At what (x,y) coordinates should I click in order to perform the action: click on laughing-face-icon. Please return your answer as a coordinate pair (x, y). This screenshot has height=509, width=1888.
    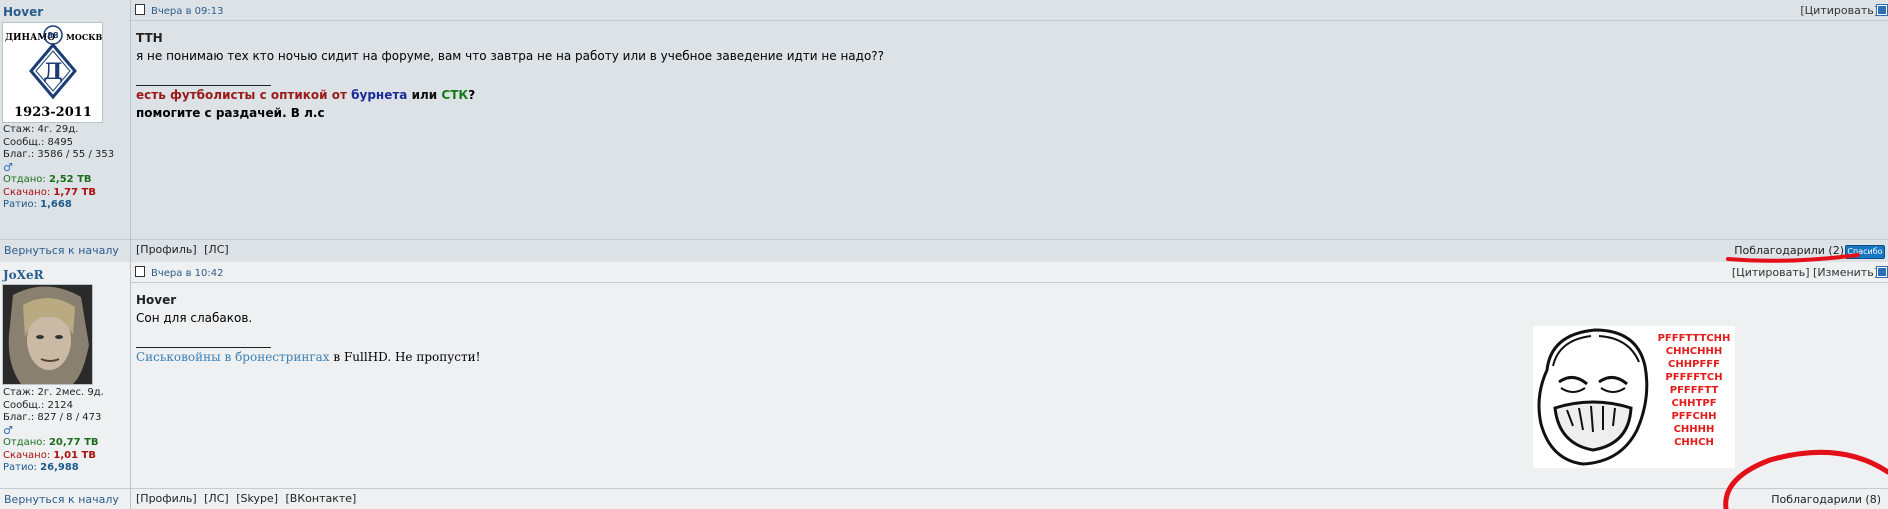
    Looking at the image, I should click on (1593, 397).